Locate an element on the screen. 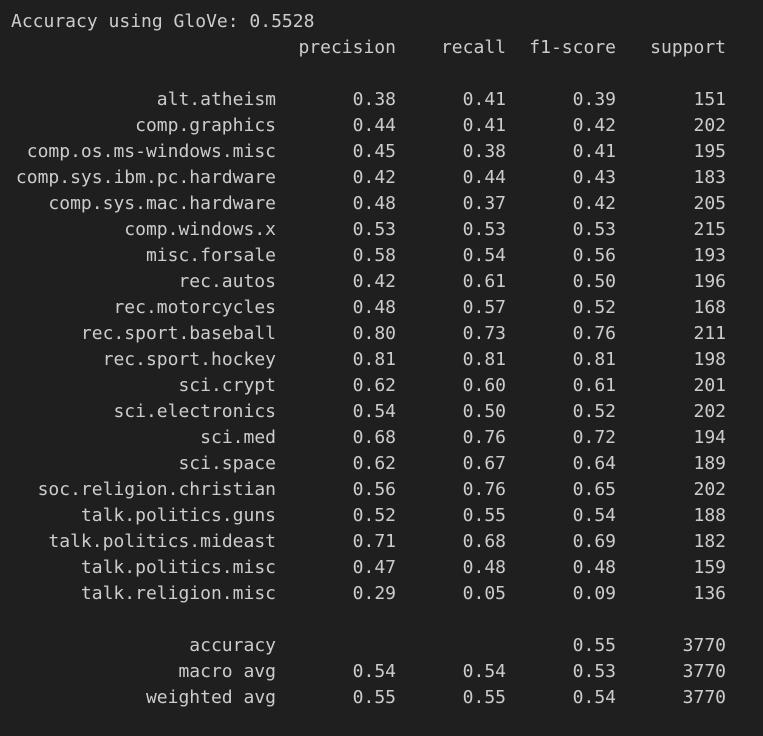 This screenshot has width=763, height=736. row-label: macro avg is located at coordinates (227, 671).